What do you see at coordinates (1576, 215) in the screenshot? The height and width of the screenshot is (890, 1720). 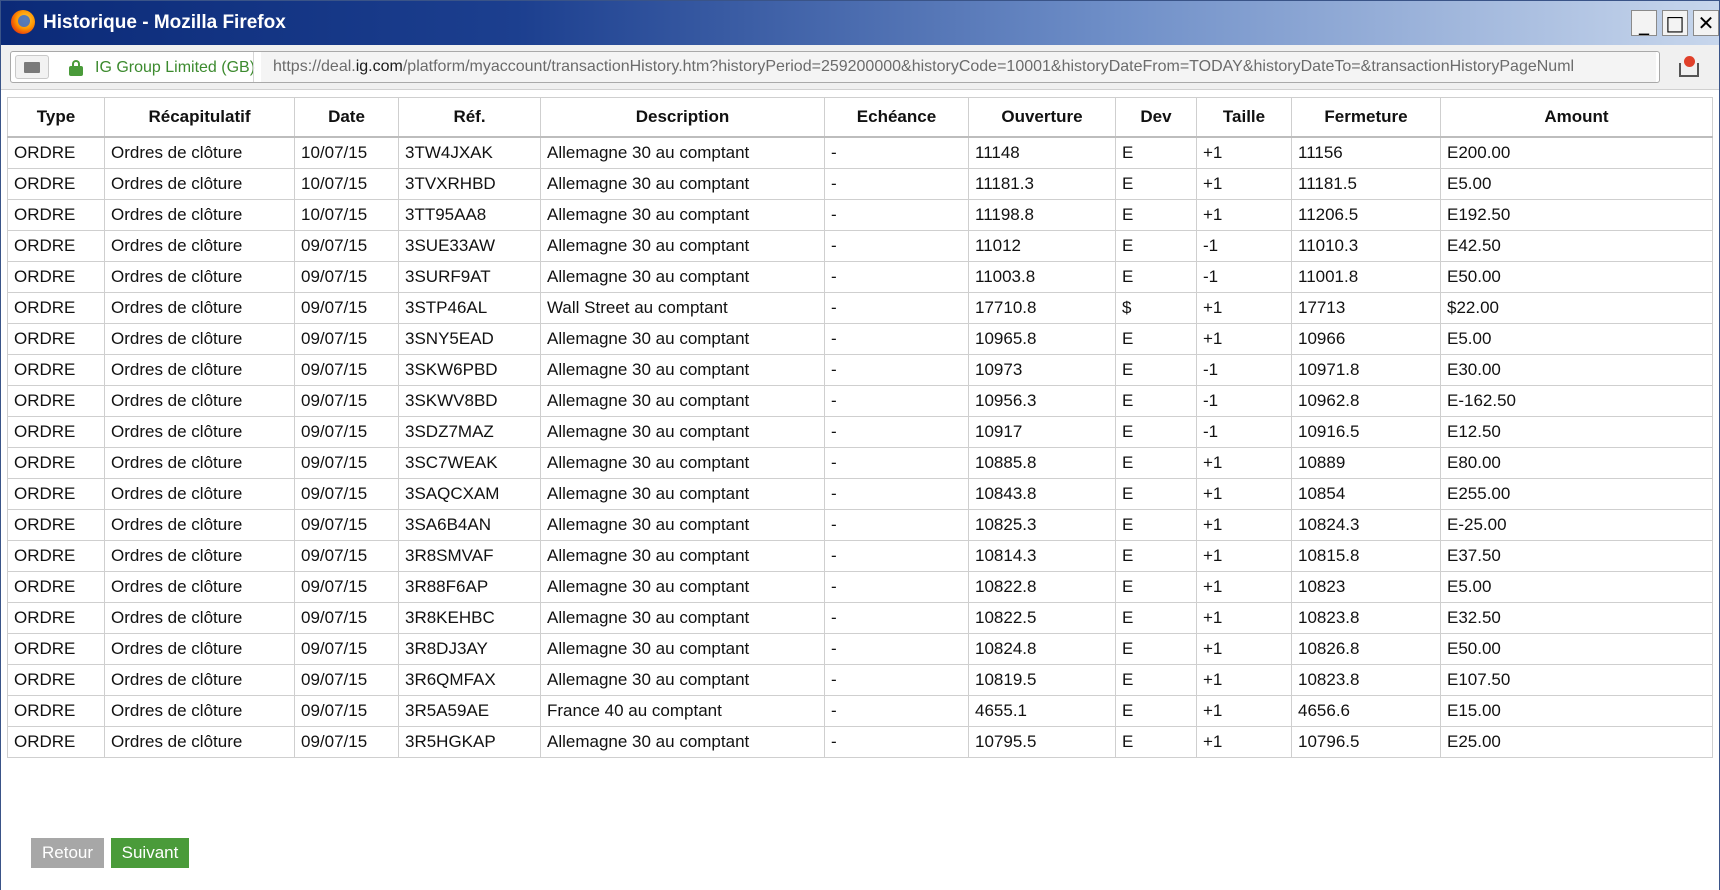 I see `cell-amount: E192.50` at bounding box center [1576, 215].